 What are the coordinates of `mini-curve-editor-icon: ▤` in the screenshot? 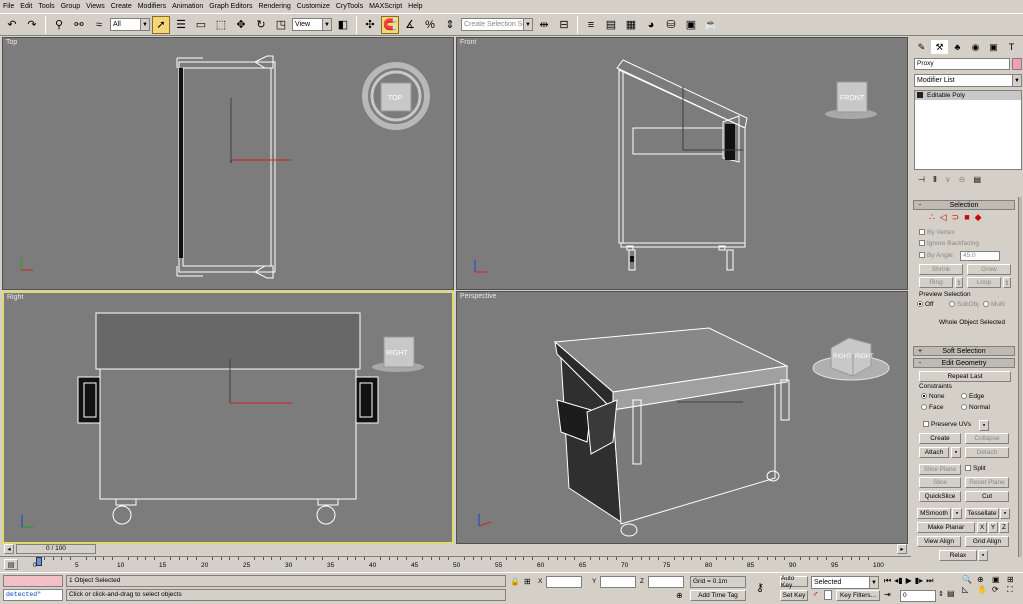 It's located at (11, 564).